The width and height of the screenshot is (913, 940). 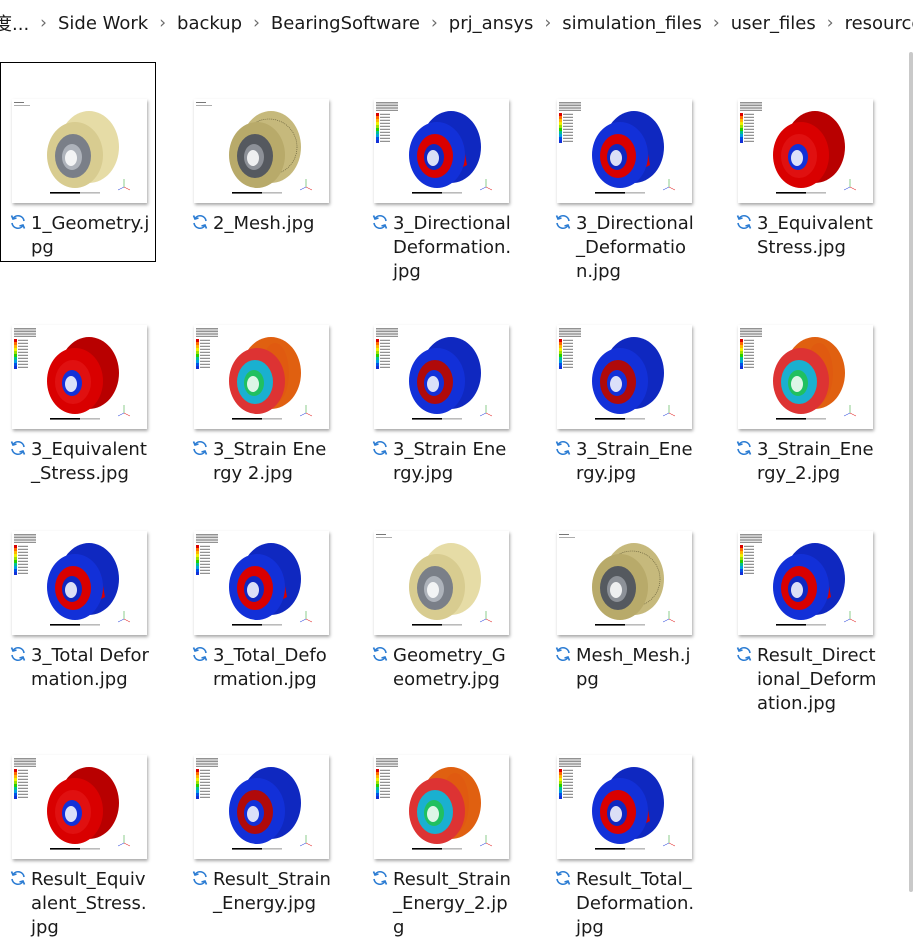 What do you see at coordinates (876, 23) in the screenshot?
I see `breadcrumb-item: resources` at bounding box center [876, 23].